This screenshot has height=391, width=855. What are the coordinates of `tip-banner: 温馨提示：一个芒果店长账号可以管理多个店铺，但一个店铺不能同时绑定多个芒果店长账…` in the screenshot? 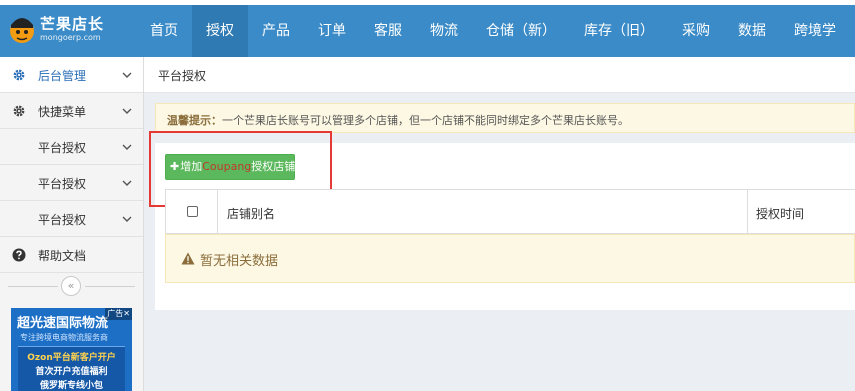 It's located at (505, 118).